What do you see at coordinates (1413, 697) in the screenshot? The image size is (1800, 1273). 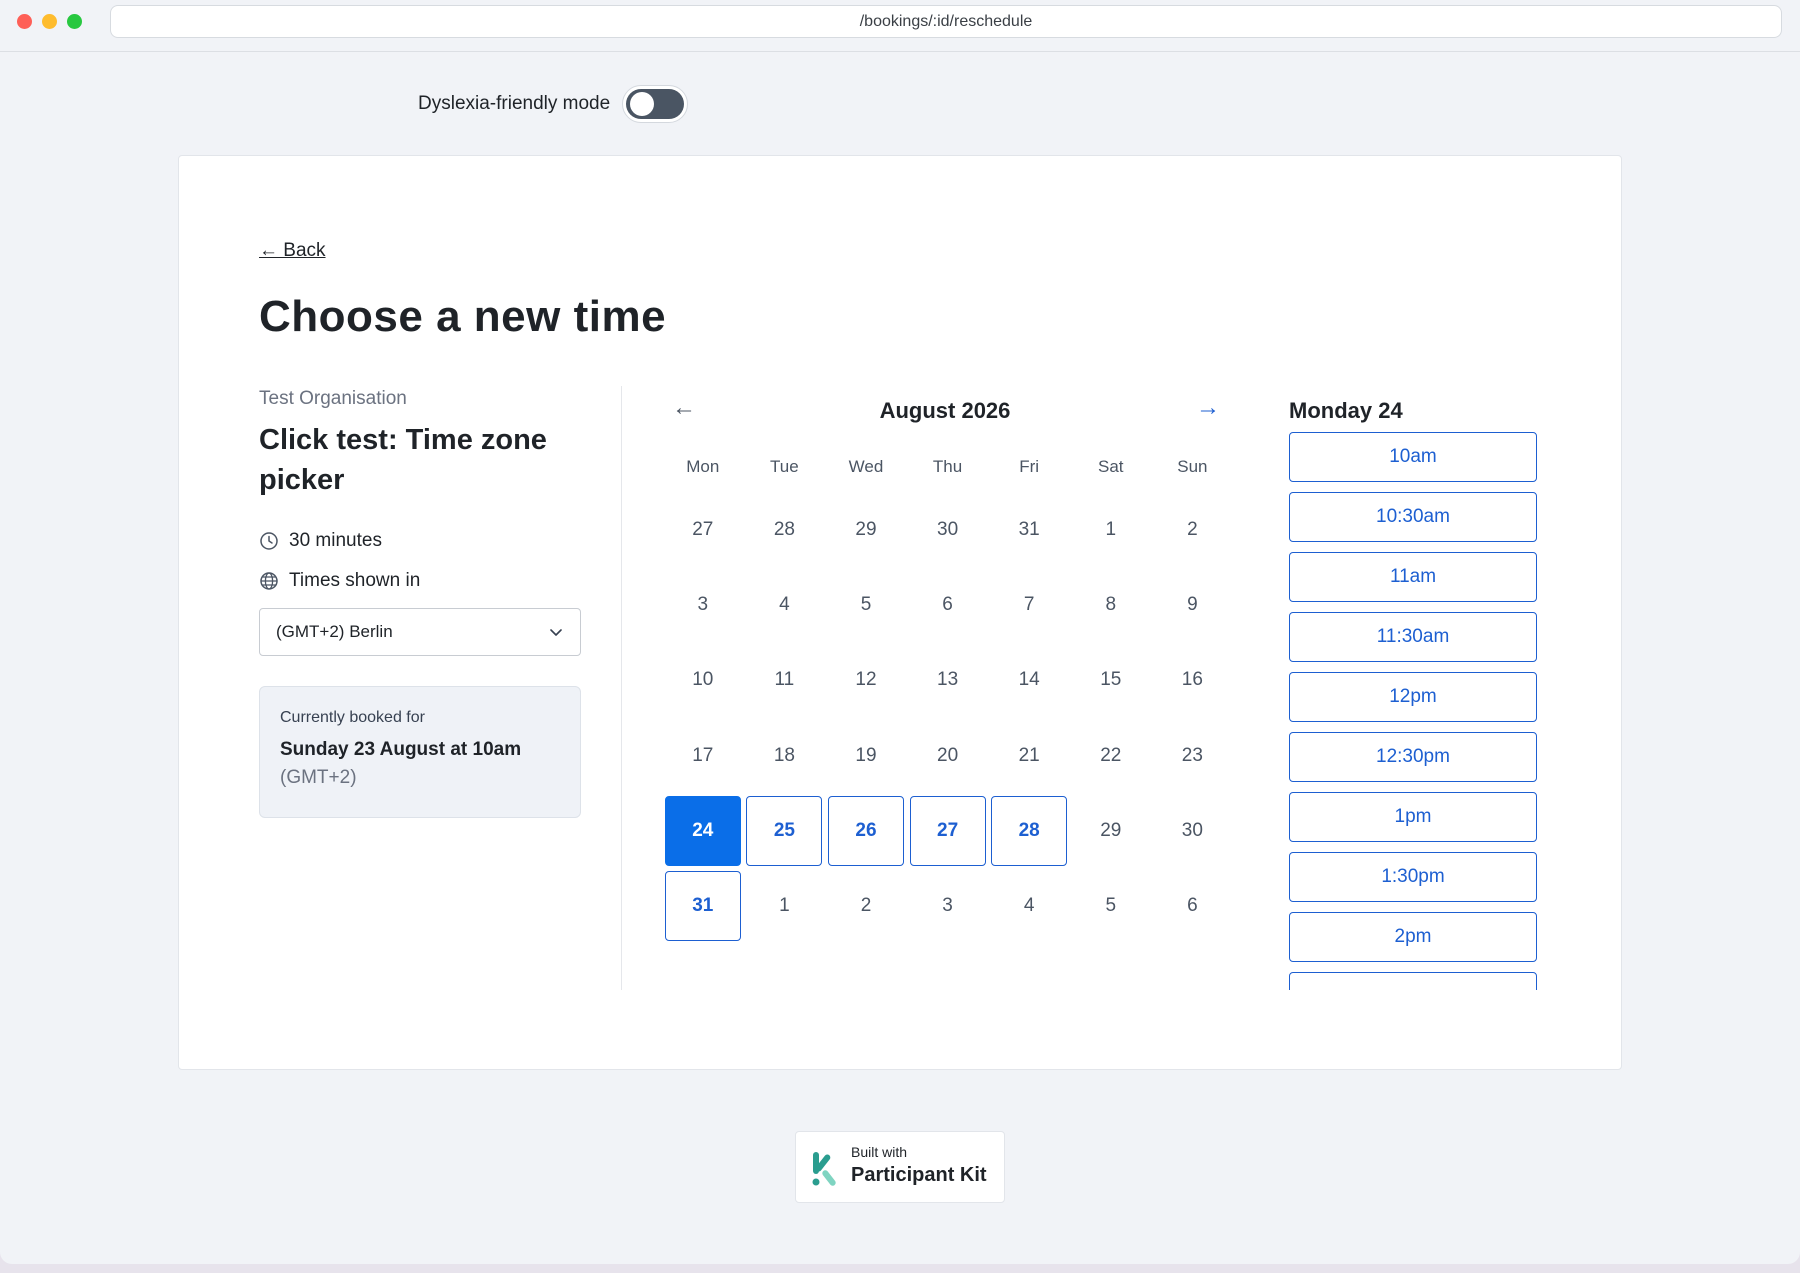 I see `time-slot-button: 12pm` at bounding box center [1413, 697].